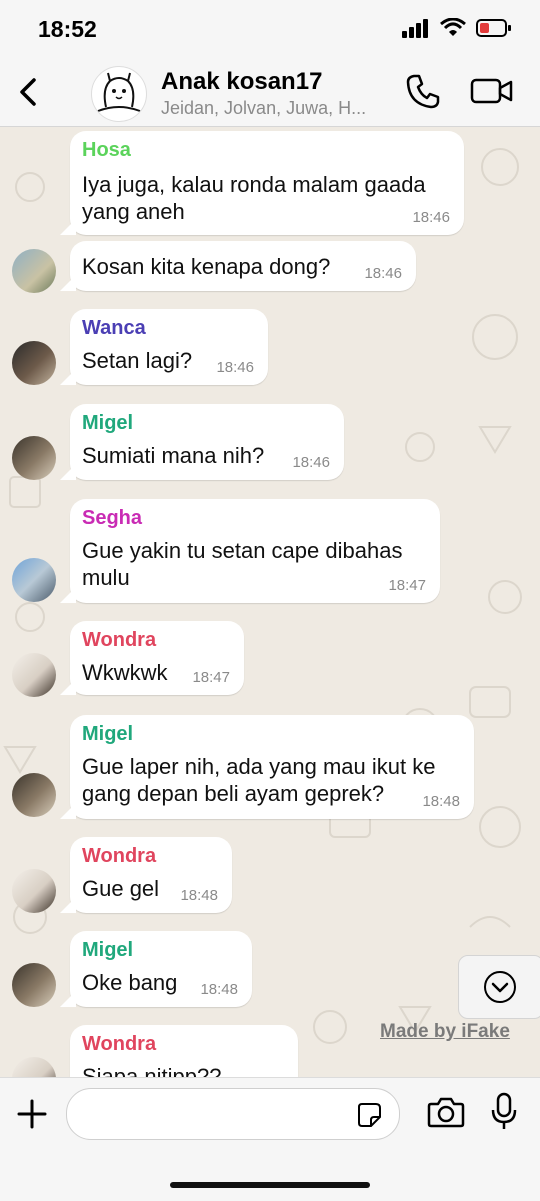 The height and width of the screenshot is (1201, 540). What do you see at coordinates (114, 328) in the screenshot?
I see `message-sender: Wanca` at bounding box center [114, 328].